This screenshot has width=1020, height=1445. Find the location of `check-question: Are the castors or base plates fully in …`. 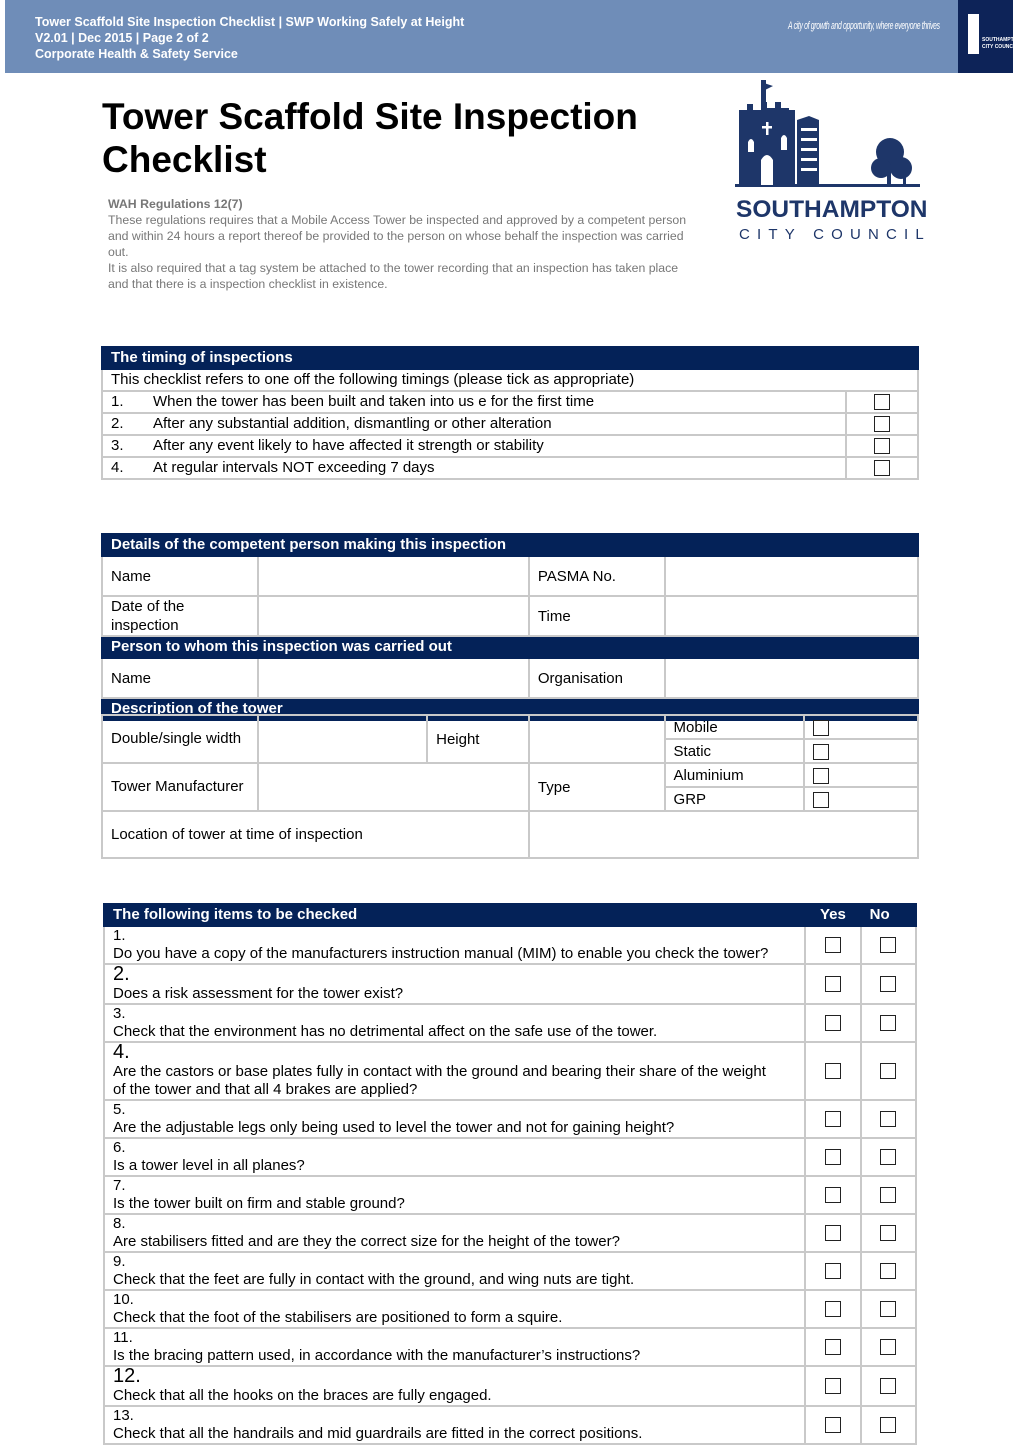

check-question: Are the castors or base plates fully in … is located at coordinates (439, 1080).